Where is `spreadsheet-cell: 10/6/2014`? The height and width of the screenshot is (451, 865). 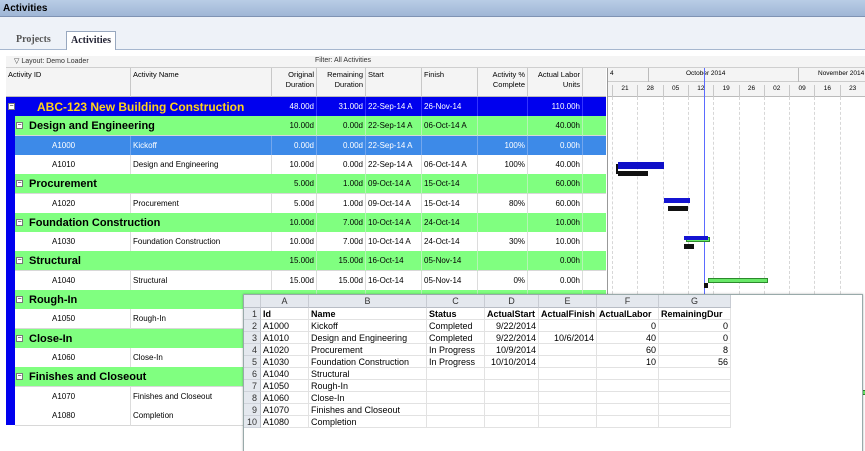
spreadsheet-cell: 10/6/2014 is located at coordinates (568, 338).